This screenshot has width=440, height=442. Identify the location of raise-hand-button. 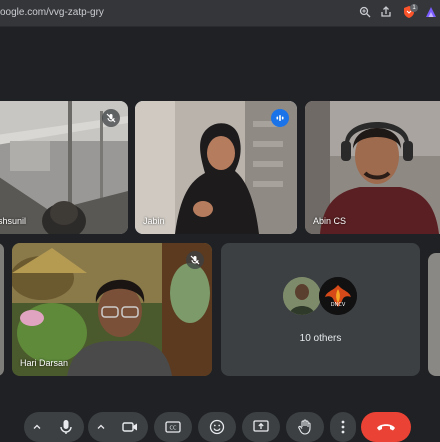
(305, 427).